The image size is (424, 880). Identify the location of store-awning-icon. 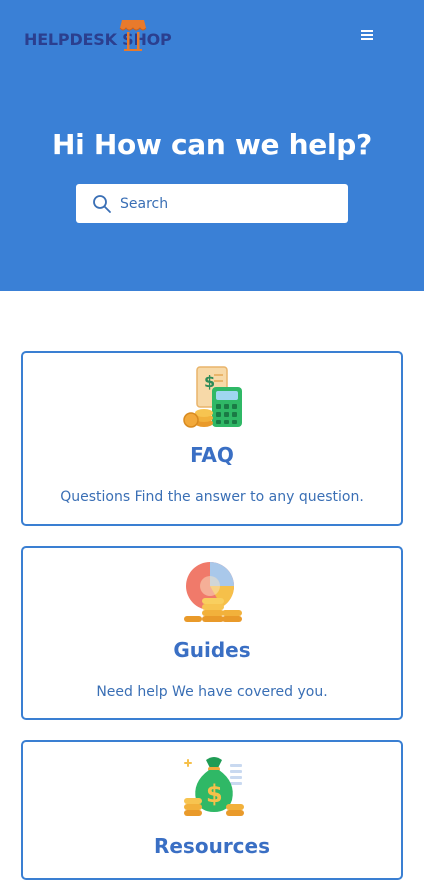
(133, 35).